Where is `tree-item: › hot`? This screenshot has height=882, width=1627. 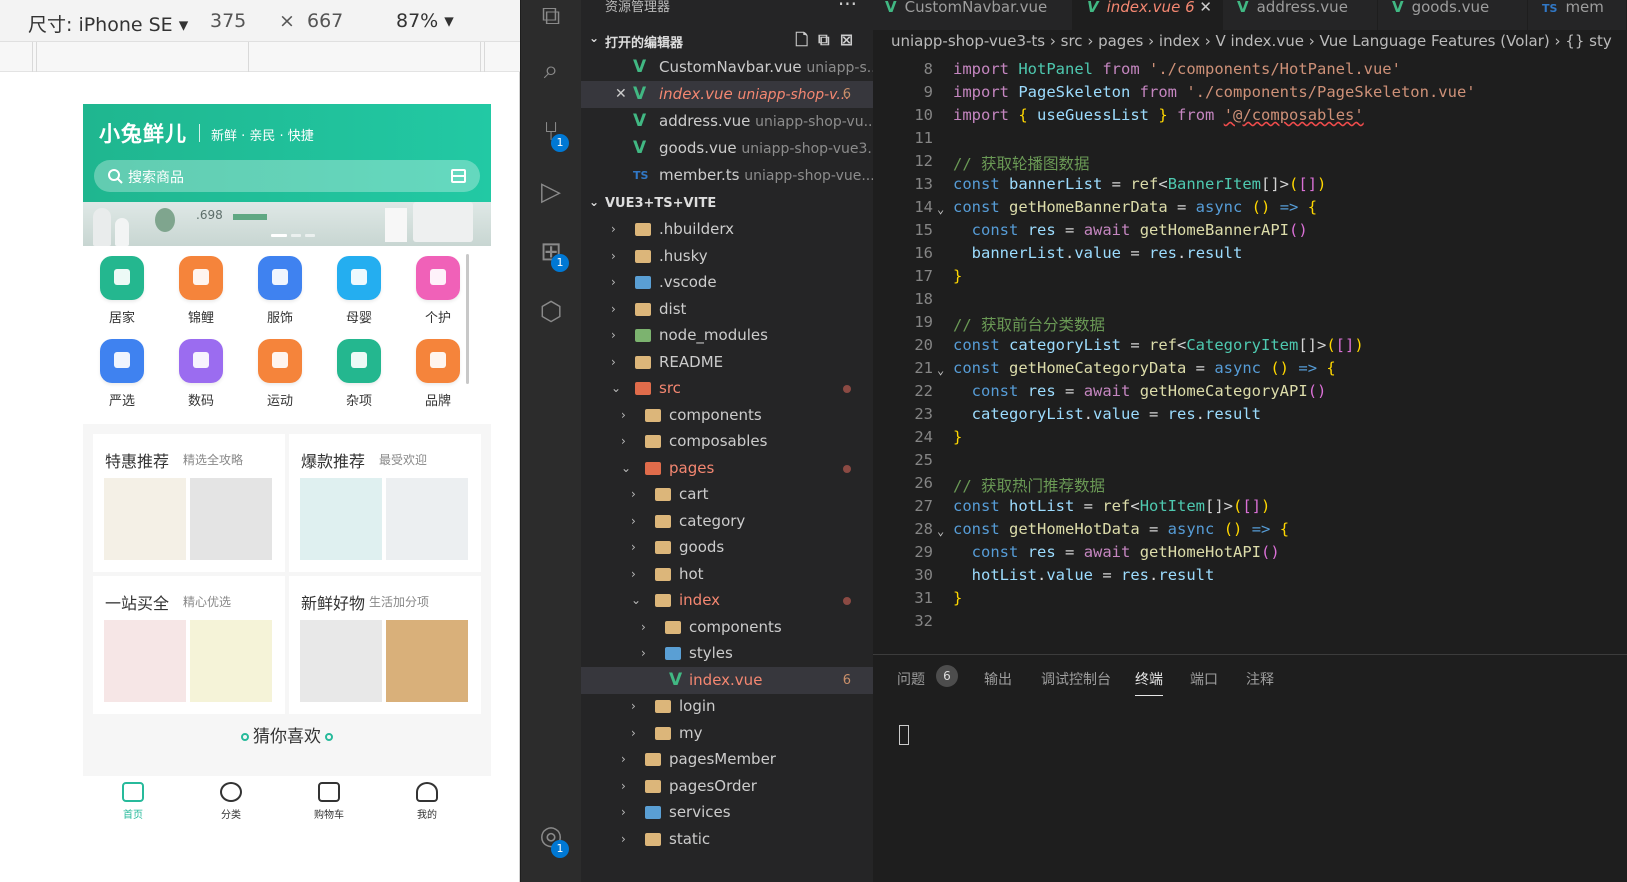 tree-item: › hot is located at coordinates (727, 574).